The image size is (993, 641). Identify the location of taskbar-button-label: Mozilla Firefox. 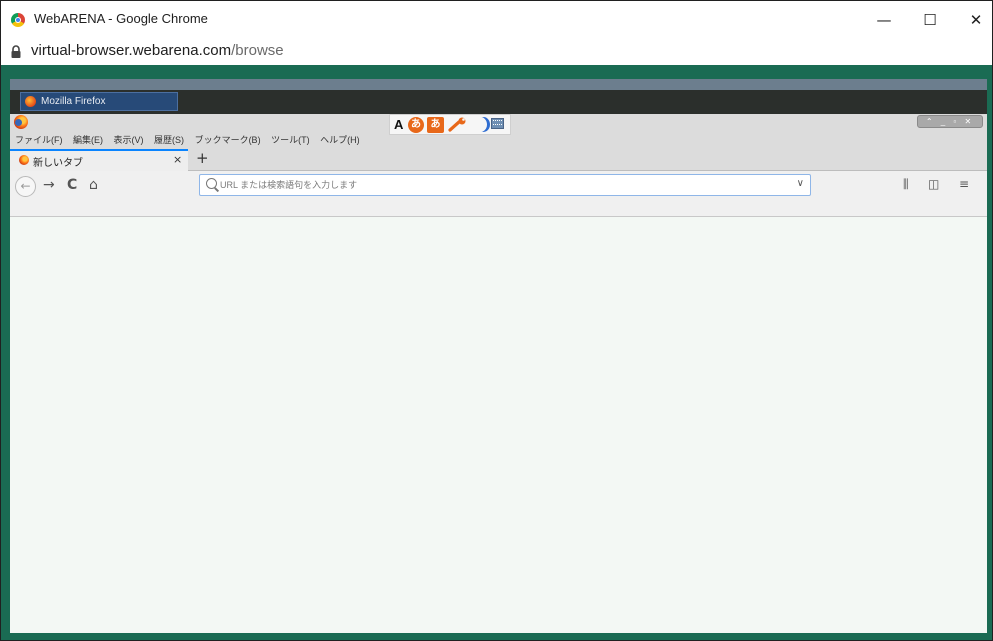
(73, 101).